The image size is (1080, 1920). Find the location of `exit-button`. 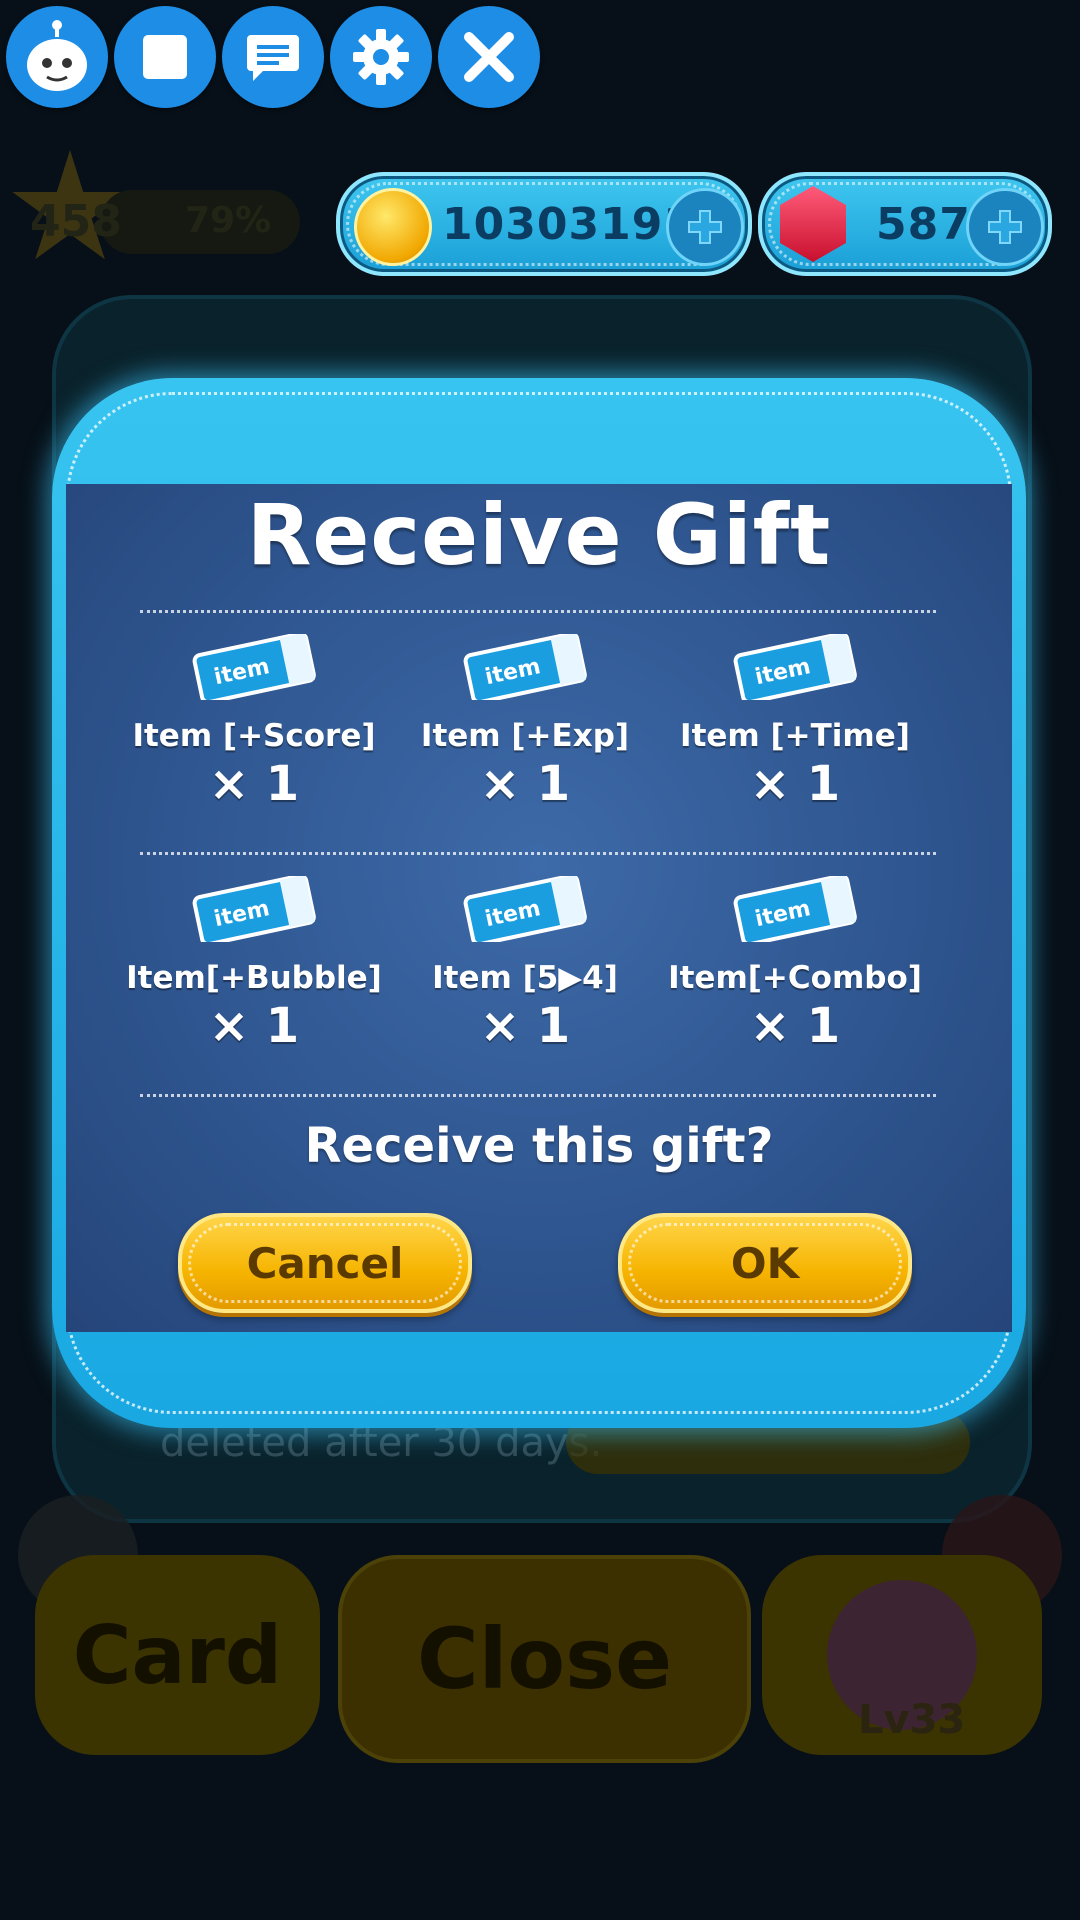

exit-button is located at coordinates (489, 57).